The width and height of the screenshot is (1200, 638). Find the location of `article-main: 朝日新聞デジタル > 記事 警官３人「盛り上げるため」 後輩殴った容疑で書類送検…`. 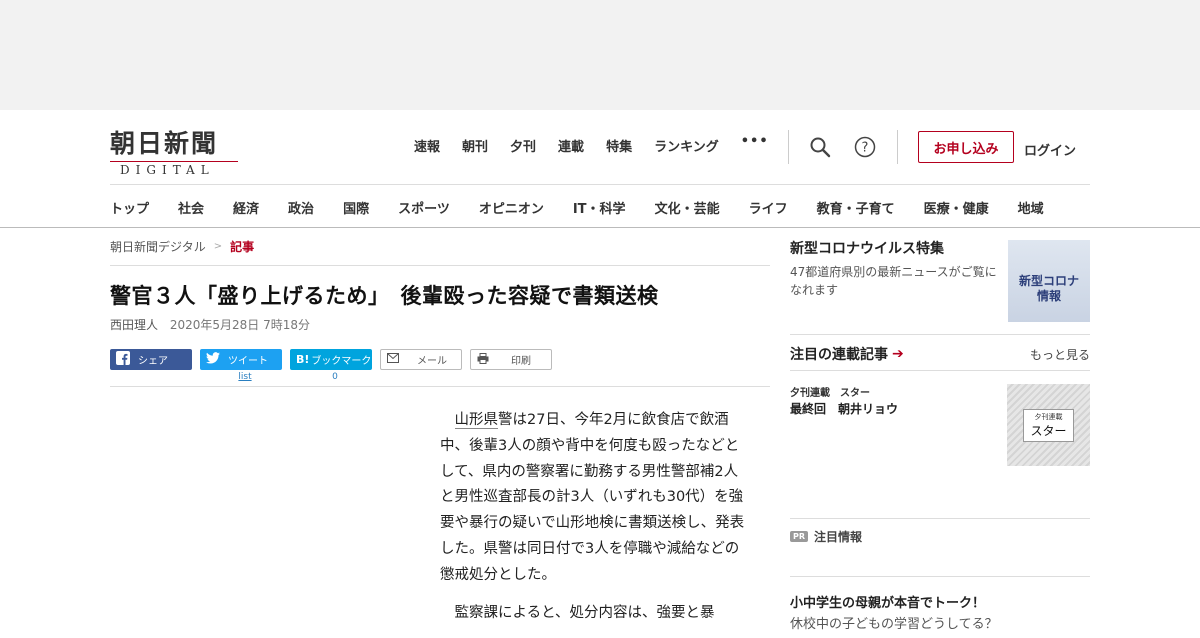

article-main: 朝日新聞デジタル > 記事 警官３人「盛り上げるため」 後輩殴った容疑で書類送検… is located at coordinates (440, 312).